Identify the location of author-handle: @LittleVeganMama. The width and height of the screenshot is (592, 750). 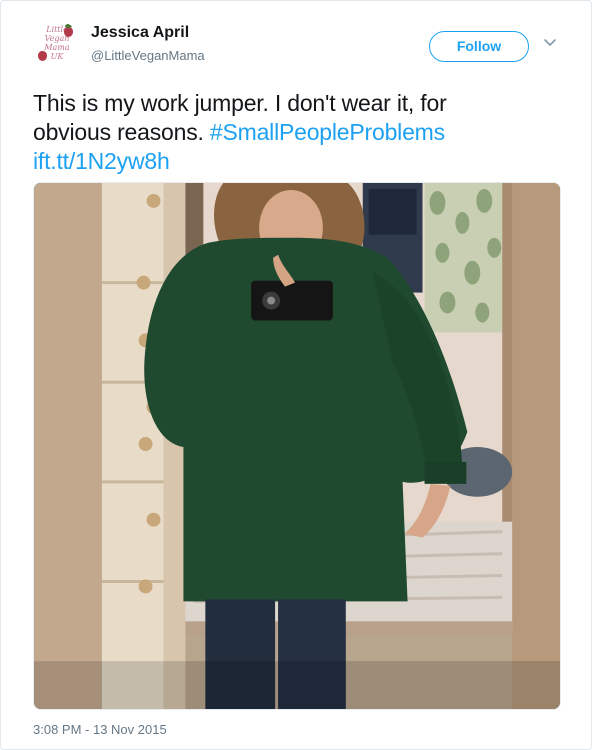
(148, 55).